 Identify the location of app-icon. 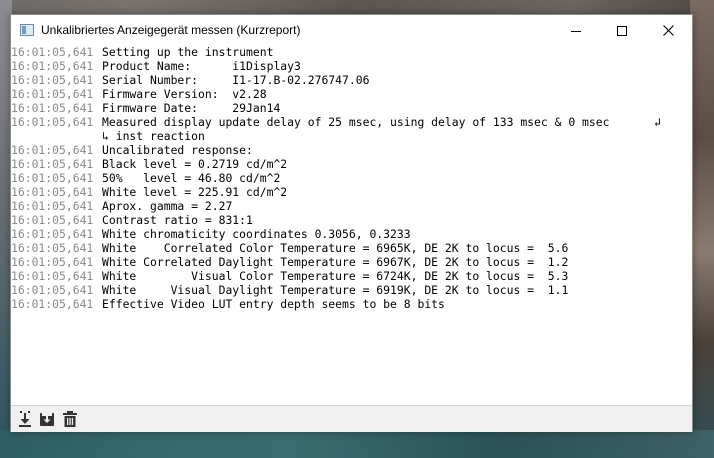
(27, 30).